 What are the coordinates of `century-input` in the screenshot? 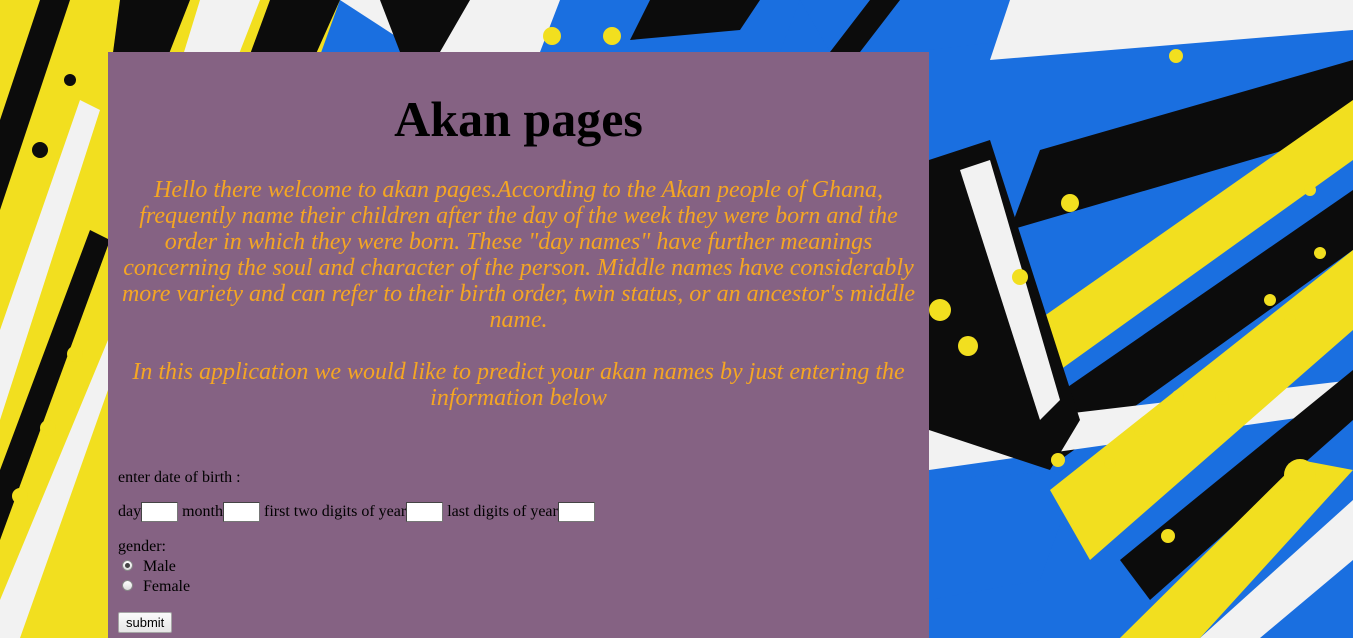 It's located at (425, 512).